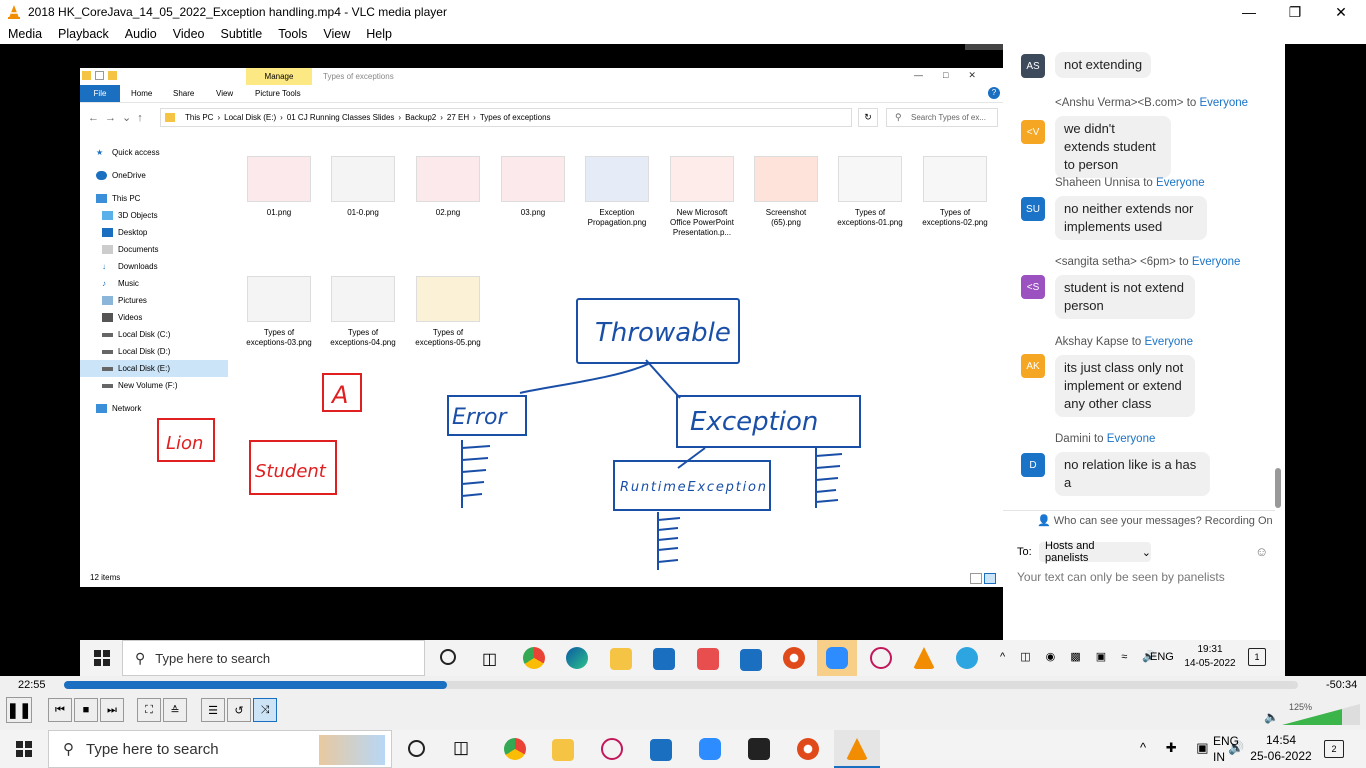 This screenshot has width=1366, height=768. What do you see at coordinates (379, 34) in the screenshot?
I see `menu-help: Help` at bounding box center [379, 34].